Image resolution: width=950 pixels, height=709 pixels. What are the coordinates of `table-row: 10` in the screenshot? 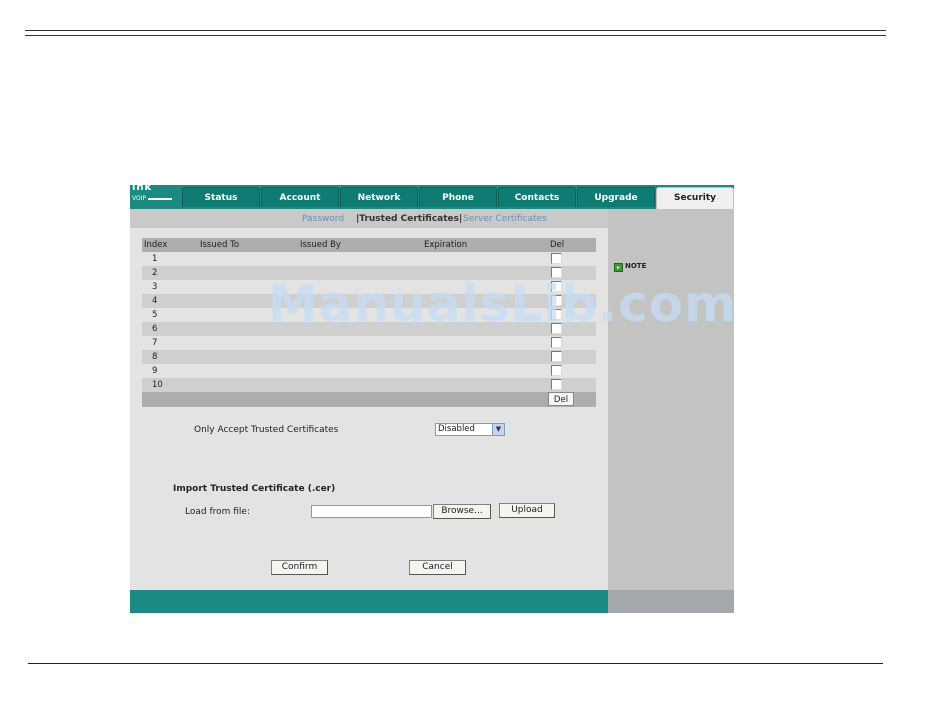 It's located at (369, 385).